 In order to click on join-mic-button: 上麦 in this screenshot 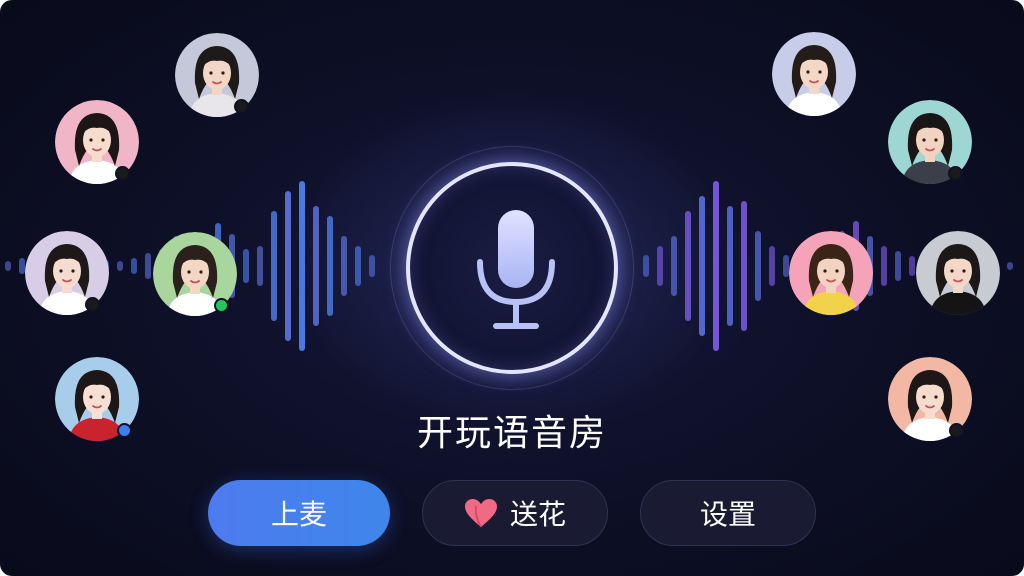, I will do `click(299, 513)`.